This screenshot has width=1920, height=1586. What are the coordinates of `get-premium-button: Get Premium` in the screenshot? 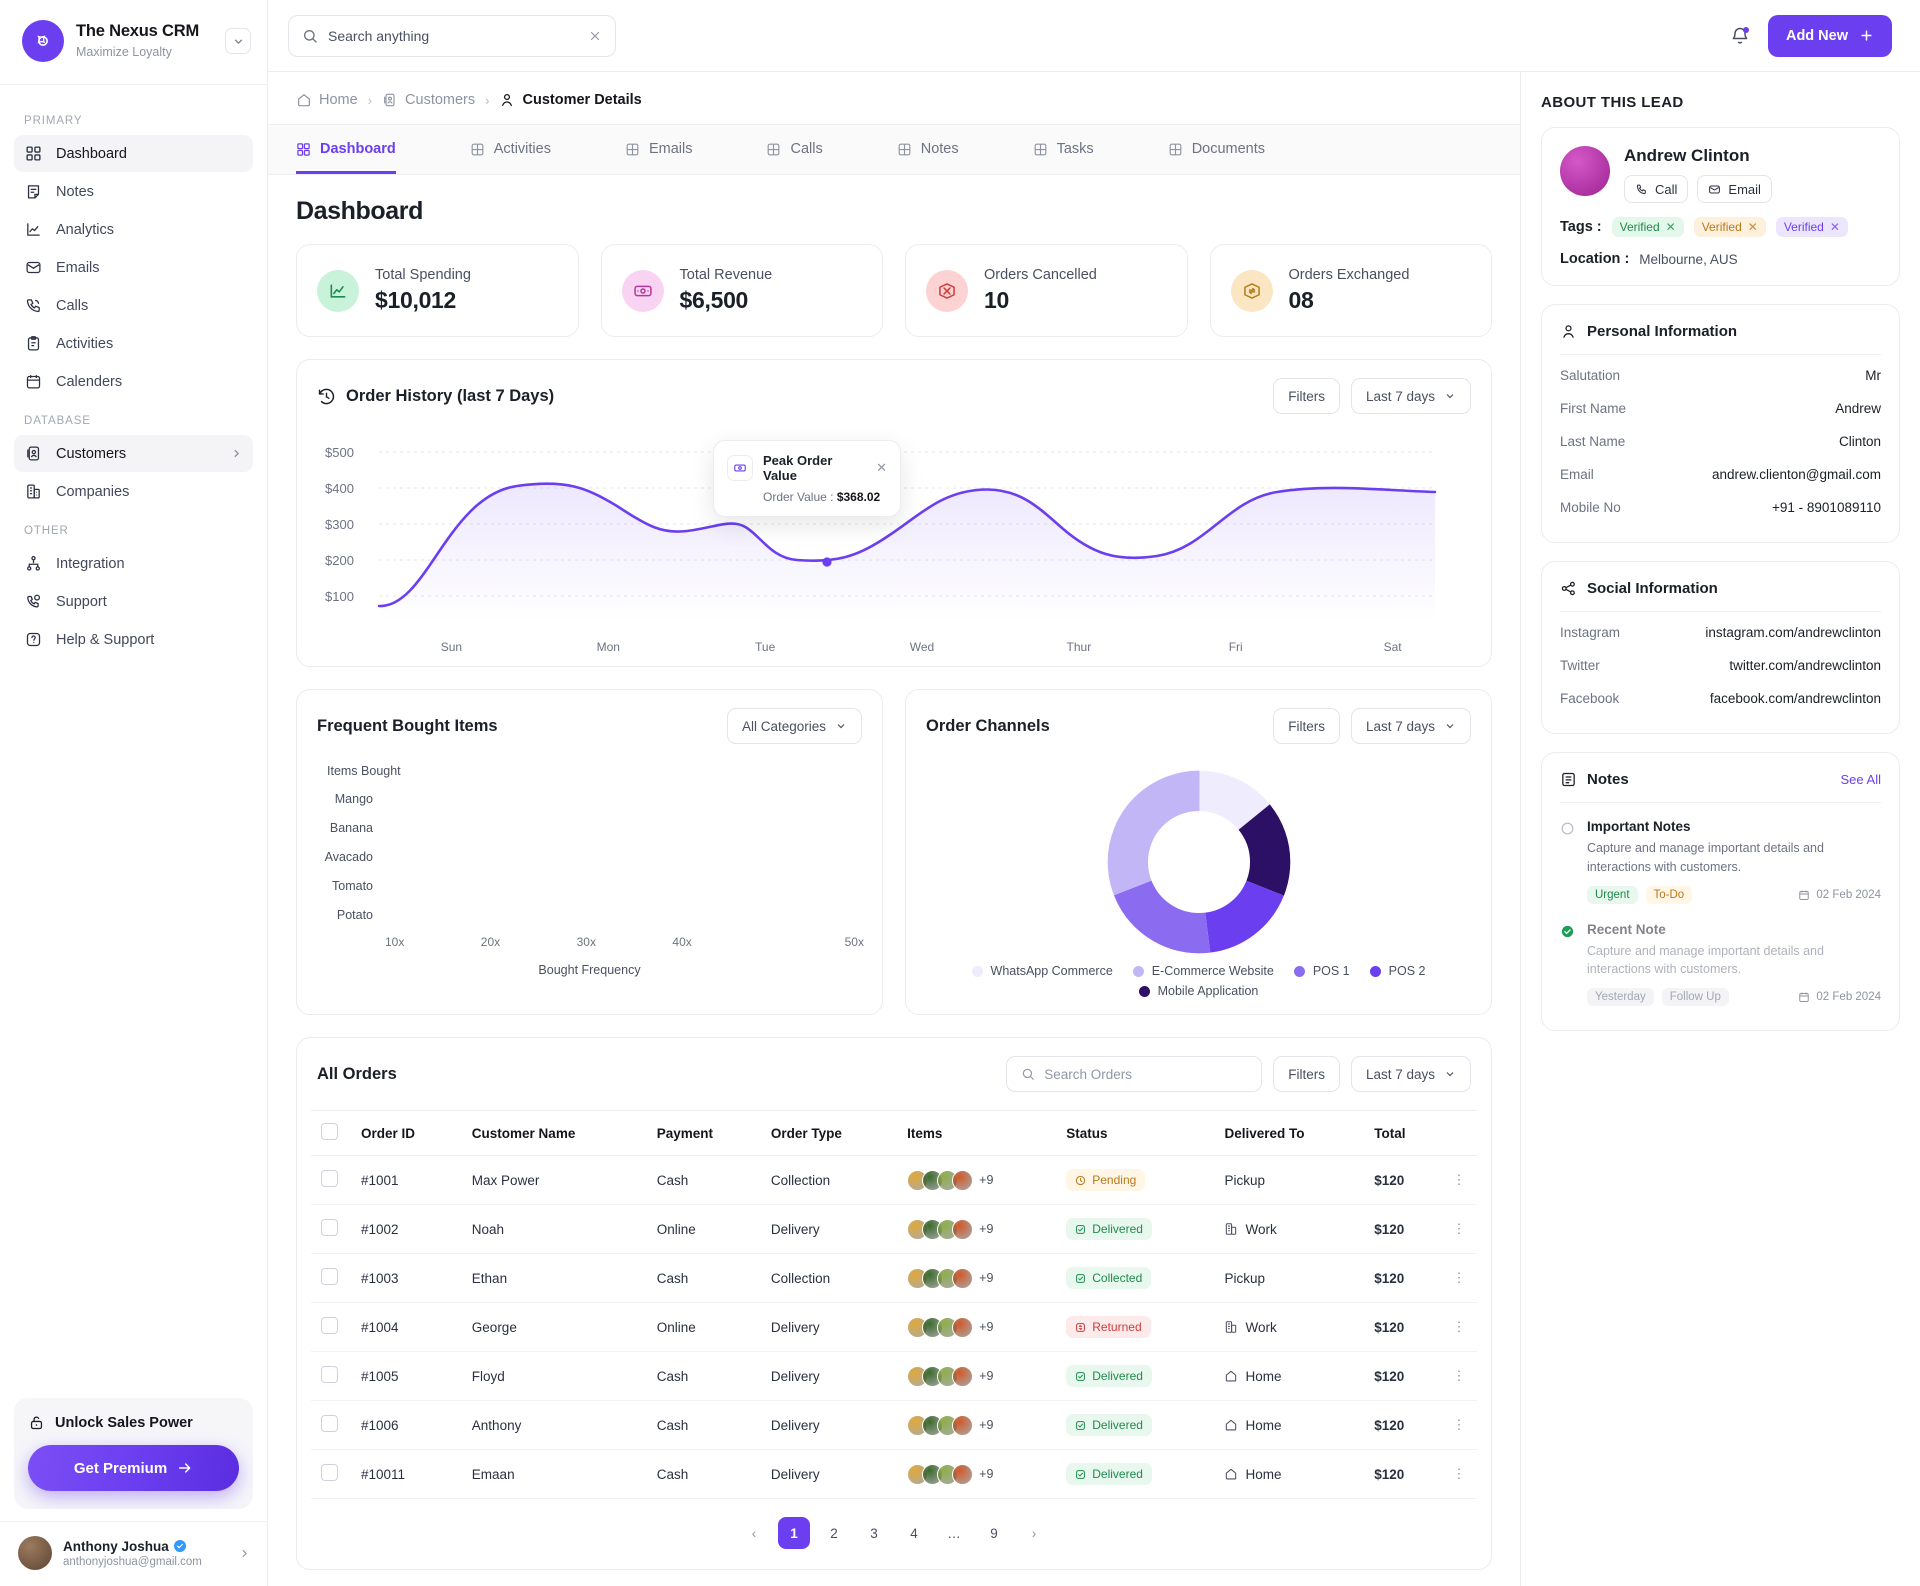 It's located at (133, 1468).